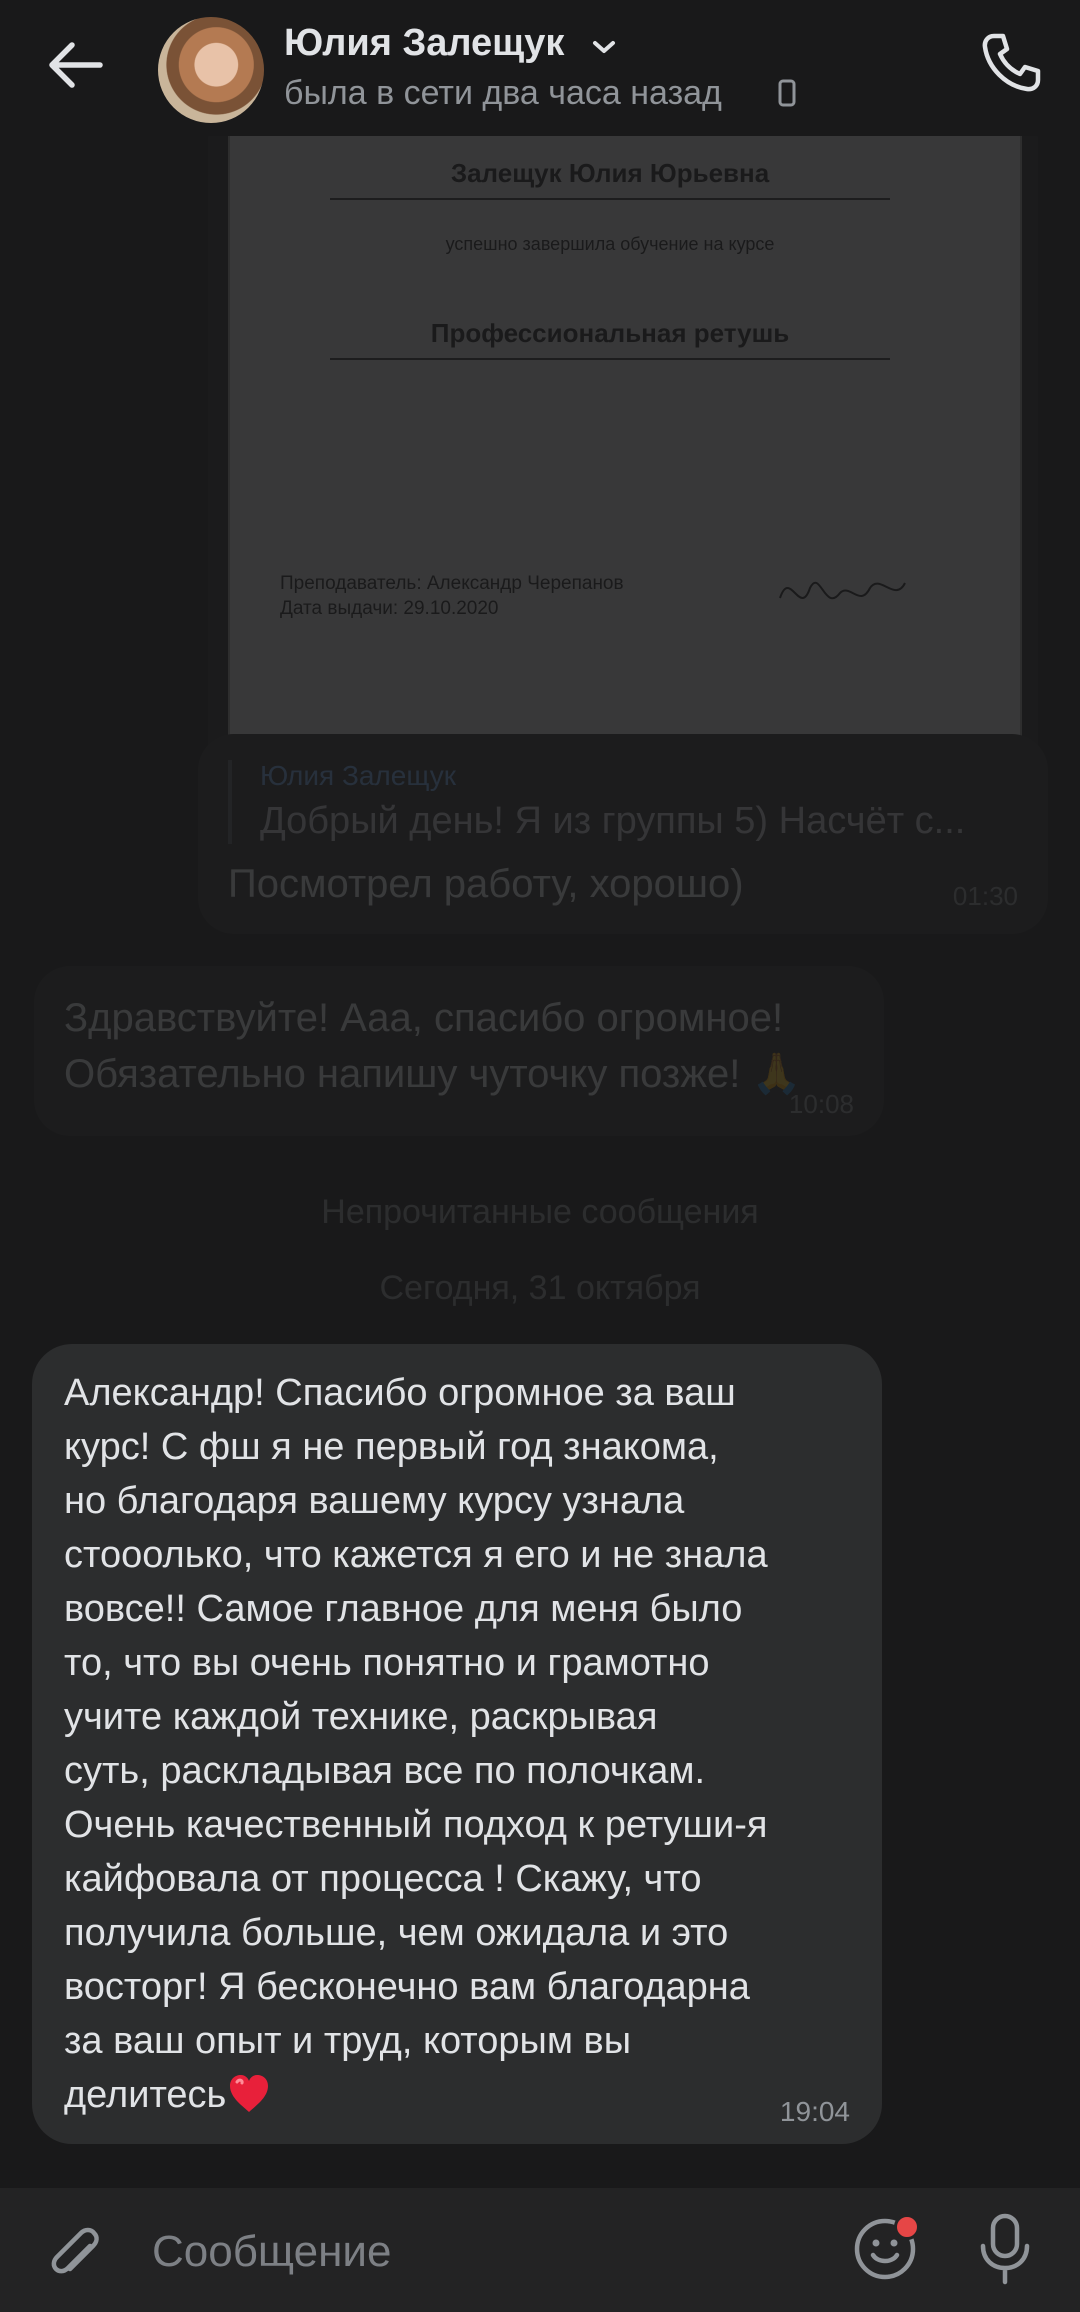 The image size is (1080, 2312). I want to click on certificate-course: Профессиональная ретушь, so click(610, 333).